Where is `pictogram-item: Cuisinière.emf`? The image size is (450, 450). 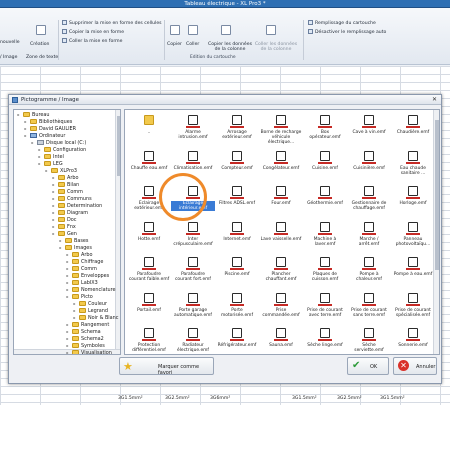
pictogram-item: Cuisinière.emf is located at coordinates (369, 165).